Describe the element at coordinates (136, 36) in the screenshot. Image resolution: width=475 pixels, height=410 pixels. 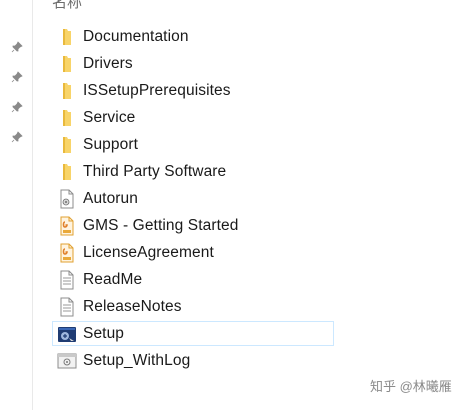
I see `file-name: Documentation` at that location.